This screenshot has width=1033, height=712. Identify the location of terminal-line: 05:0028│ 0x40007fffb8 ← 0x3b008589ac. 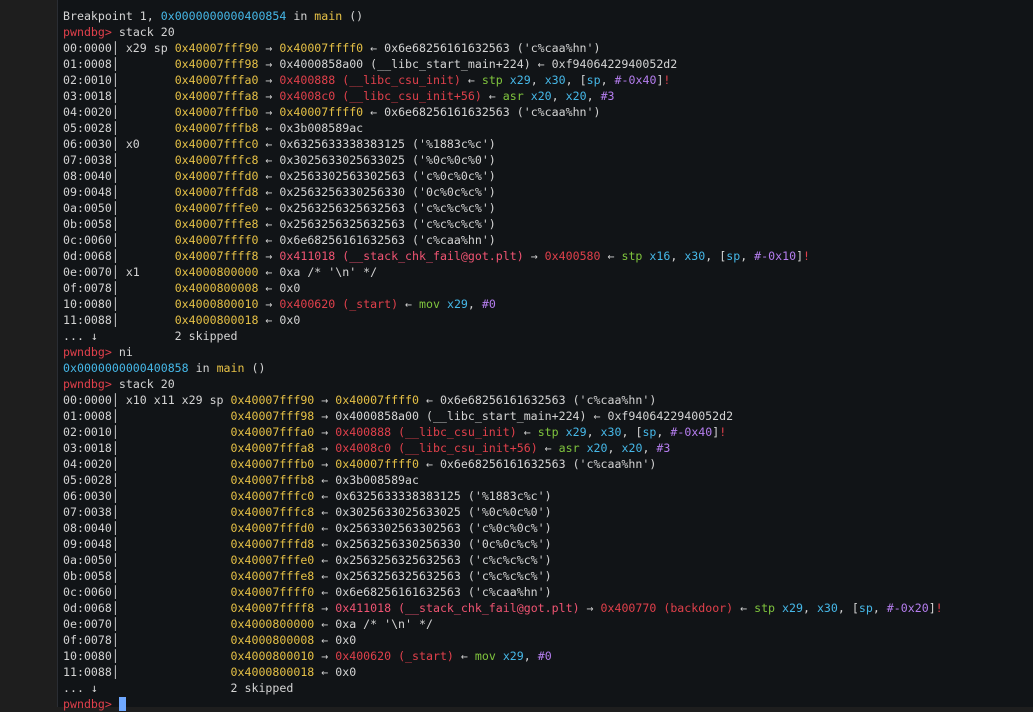
(545, 480).